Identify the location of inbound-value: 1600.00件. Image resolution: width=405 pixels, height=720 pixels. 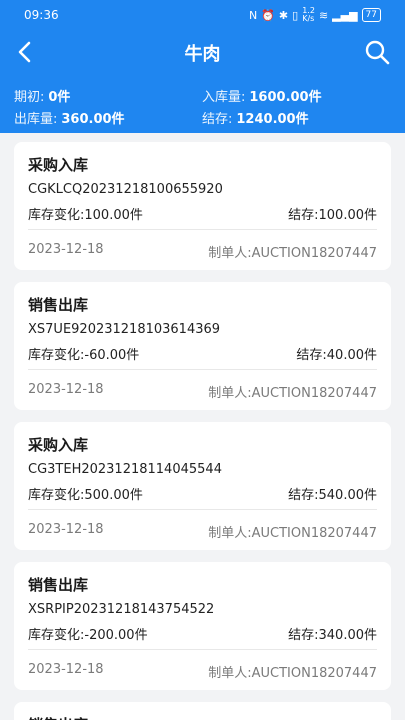
(285, 97).